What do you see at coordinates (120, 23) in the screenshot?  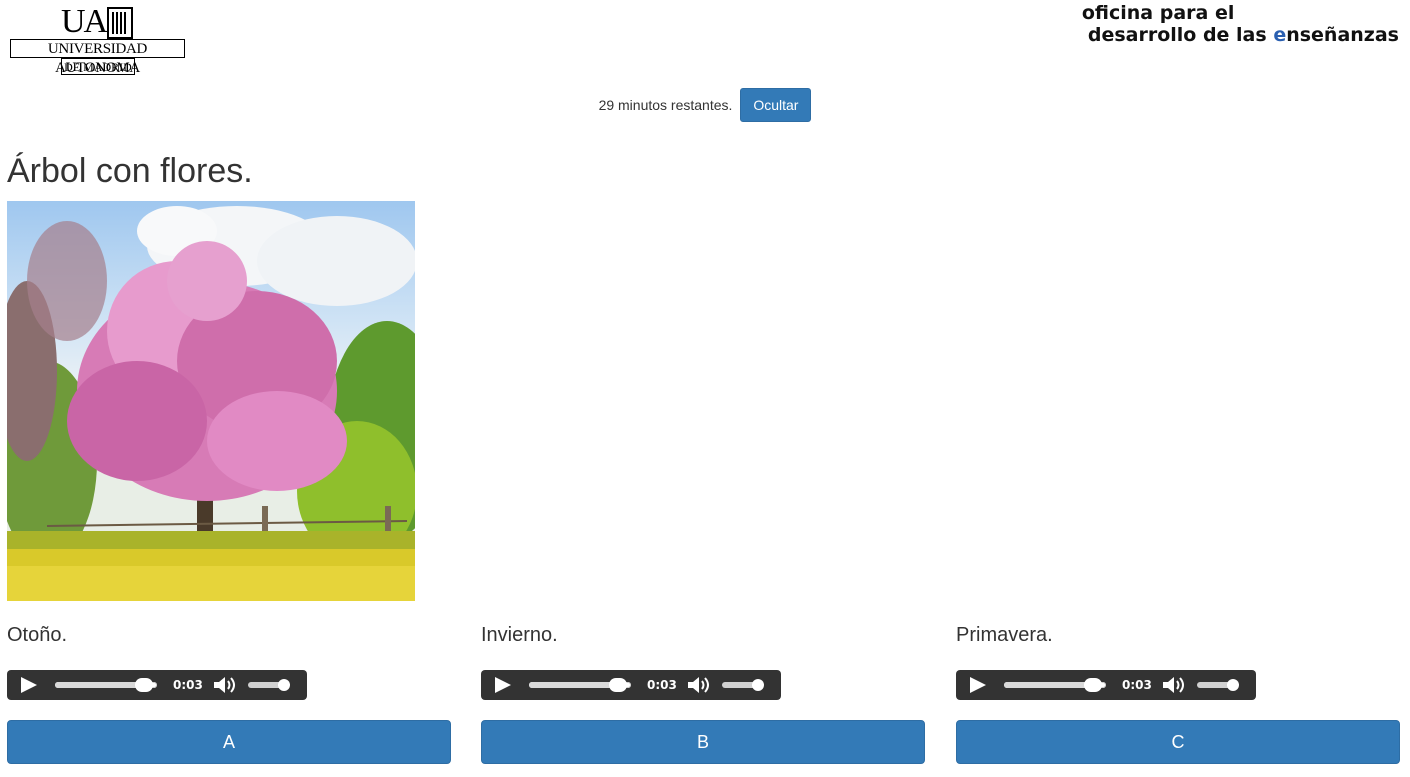 I see `uam-logo-m-icon` at bounding box center [120, 23].